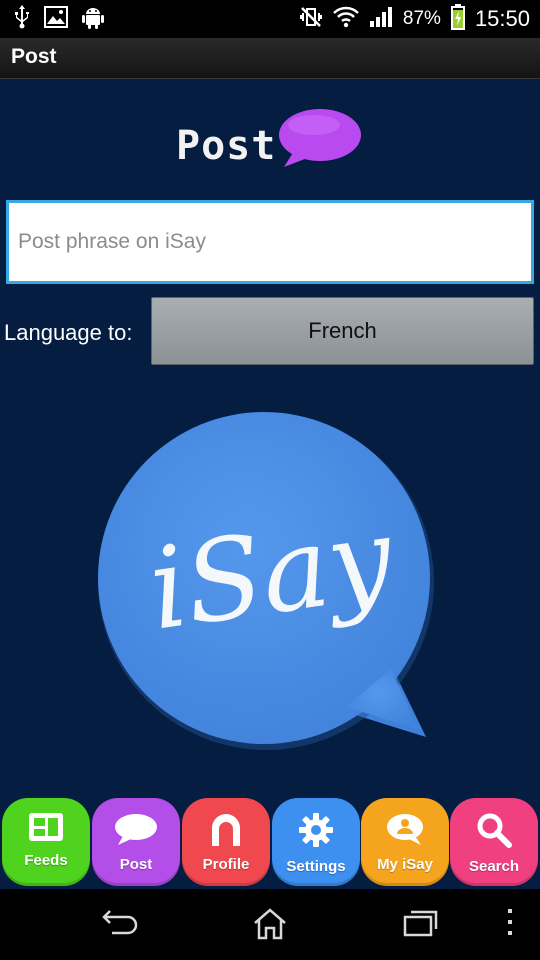  I want to click on nav-post-button: Post, so click(136, 842).